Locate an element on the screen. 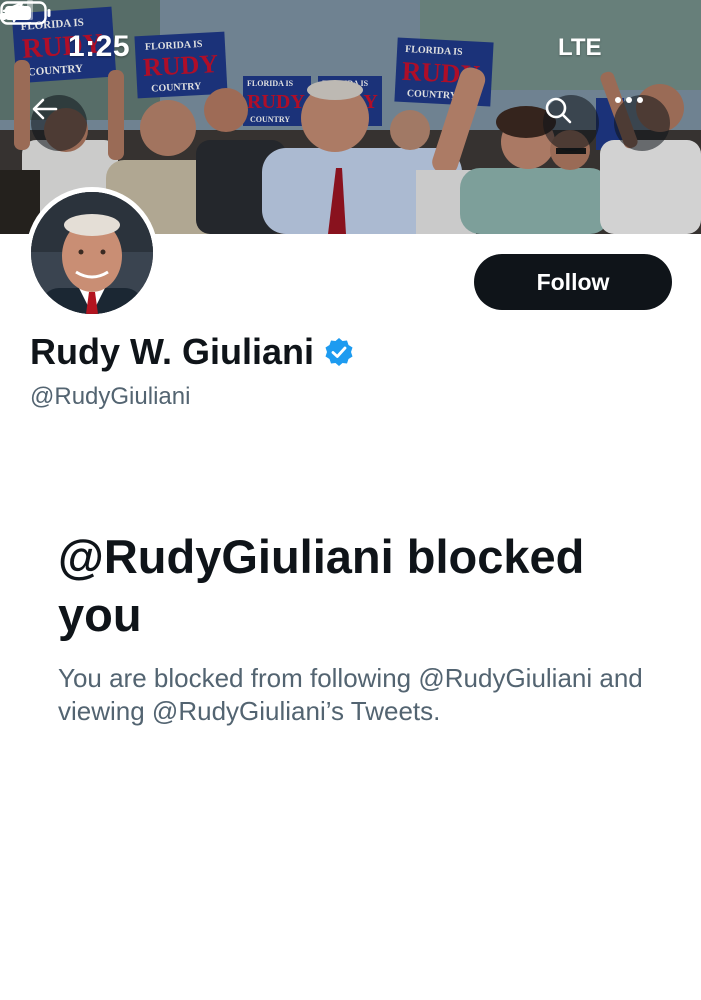  profile-handle: @RudyGiuliani is located at coordinates (110, 396).